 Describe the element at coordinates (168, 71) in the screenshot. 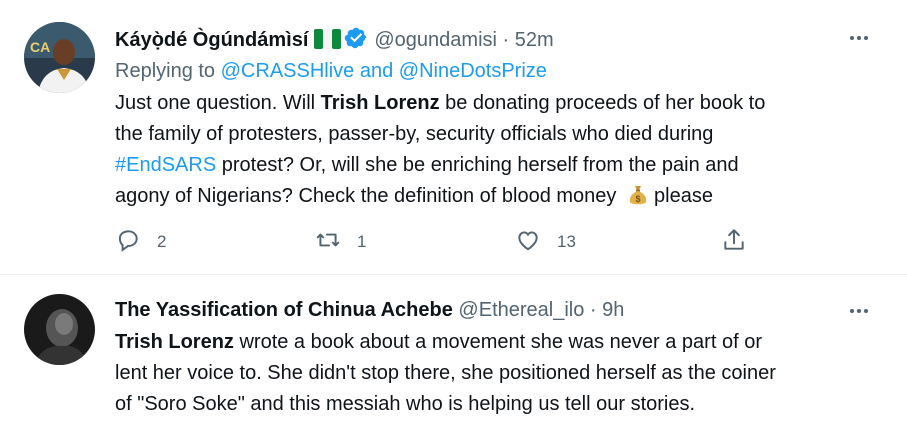

I see `replying-to-label: Replying to` at that location.